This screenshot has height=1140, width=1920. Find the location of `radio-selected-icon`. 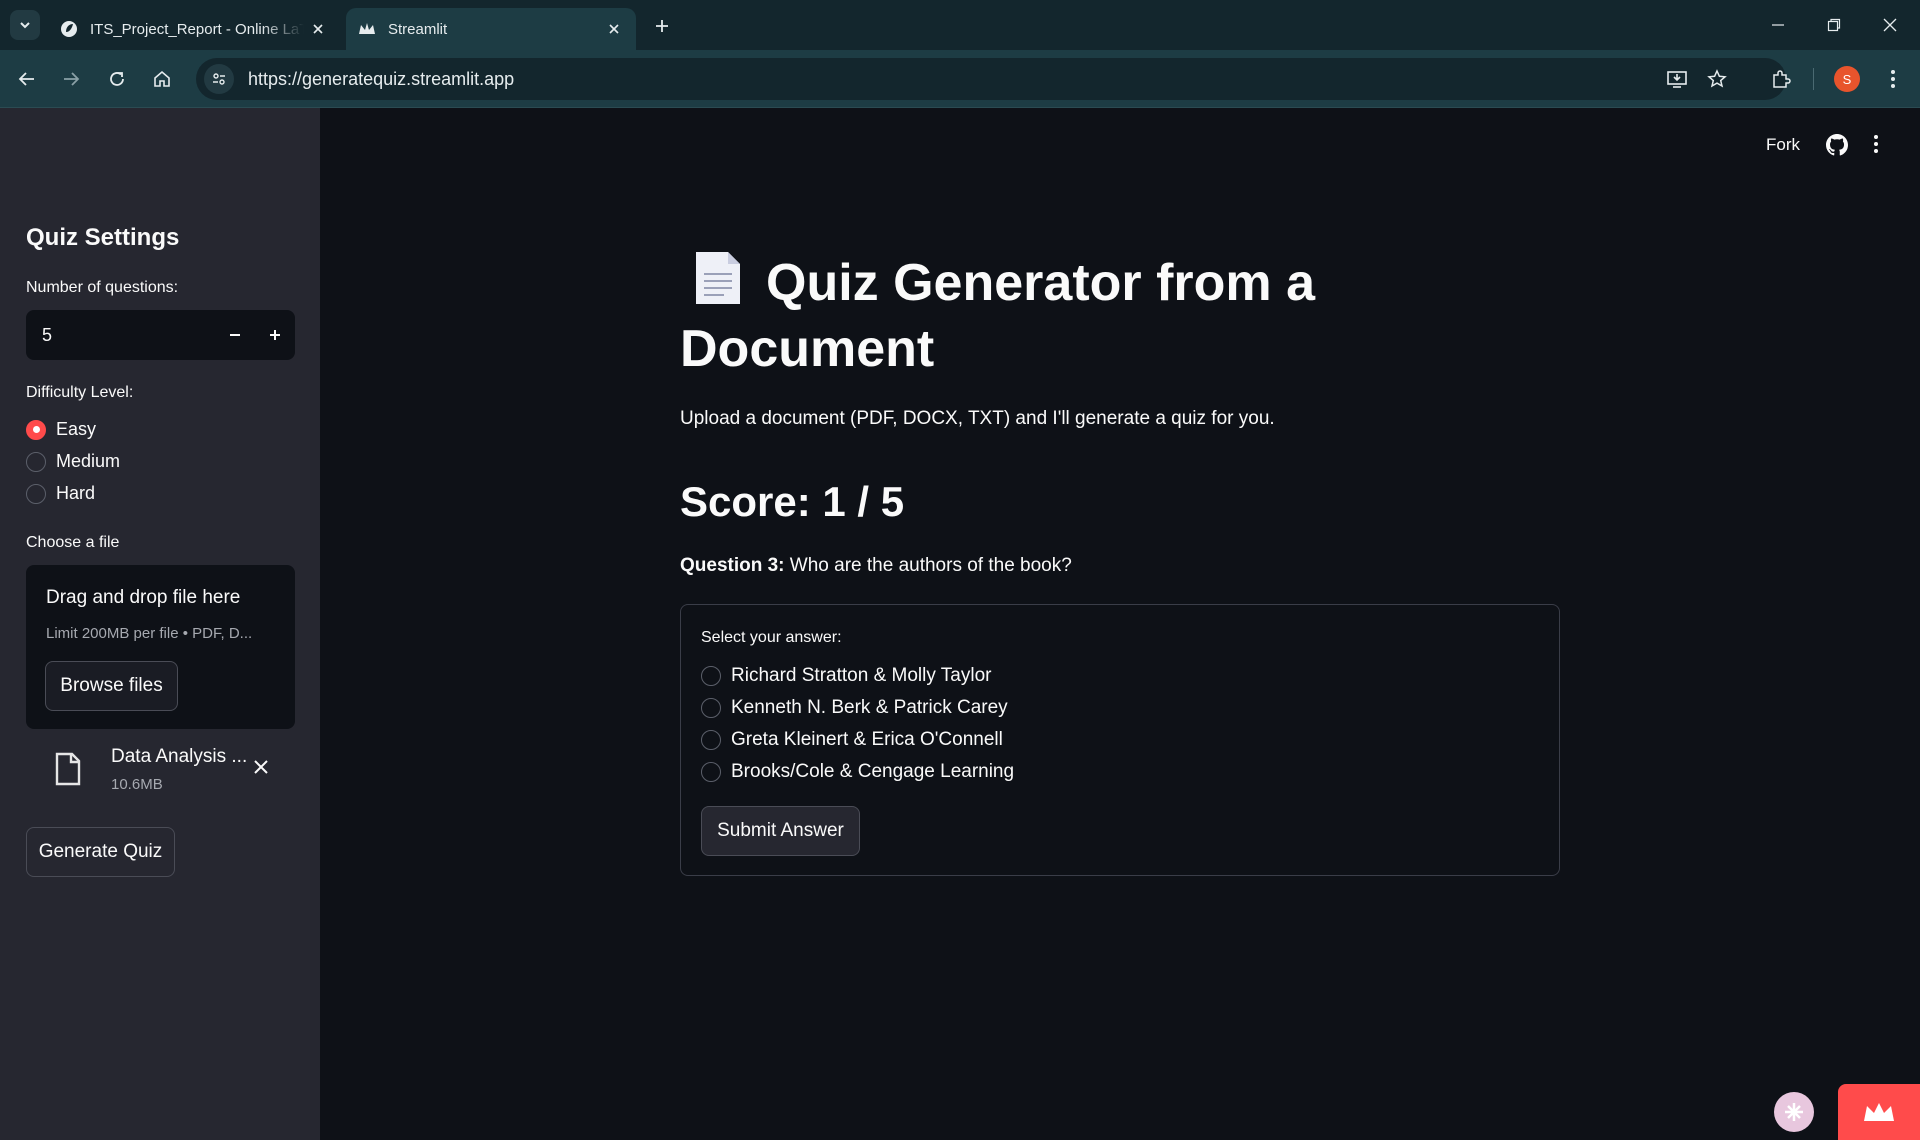

radio-selected-icon is located at coordinates (36, 429).